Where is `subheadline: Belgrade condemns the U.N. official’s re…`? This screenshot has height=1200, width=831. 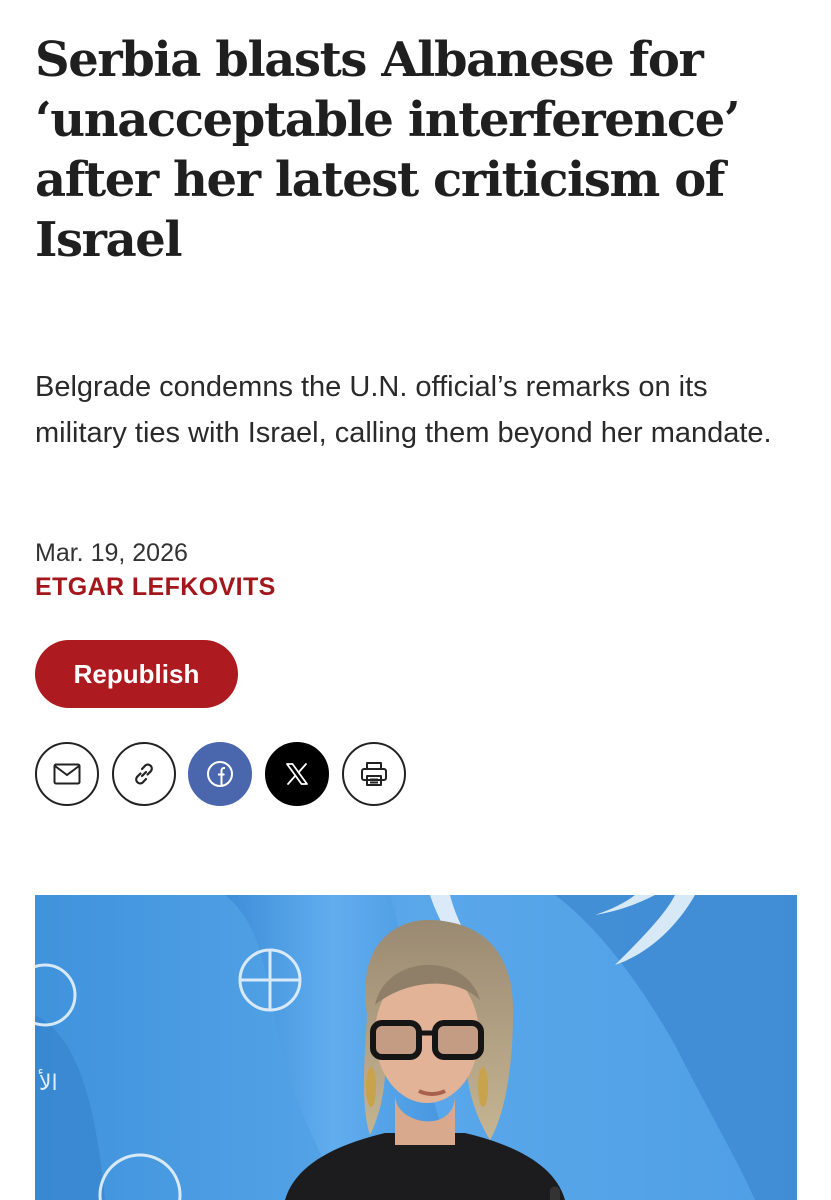
subheadline: Belgrade condemns the U.N. official’s re… is located at coordinates (403, 410).